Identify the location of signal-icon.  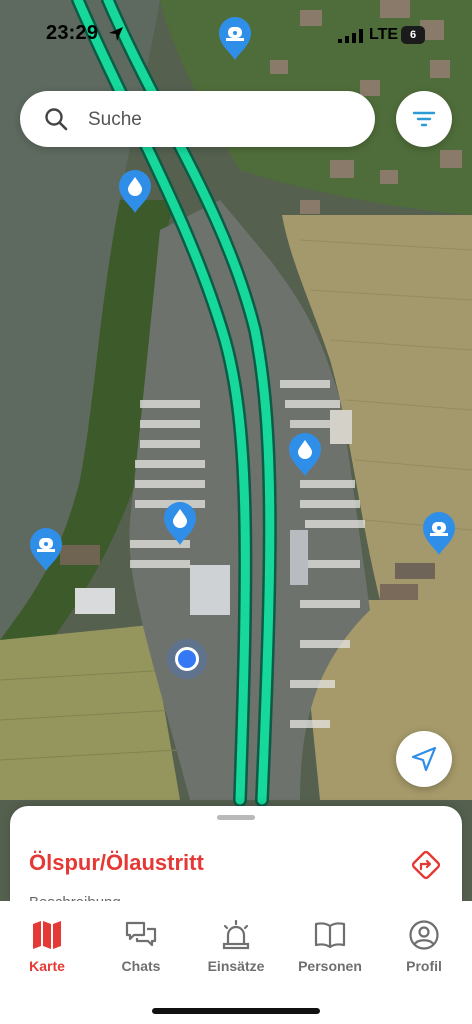
(350, 36).